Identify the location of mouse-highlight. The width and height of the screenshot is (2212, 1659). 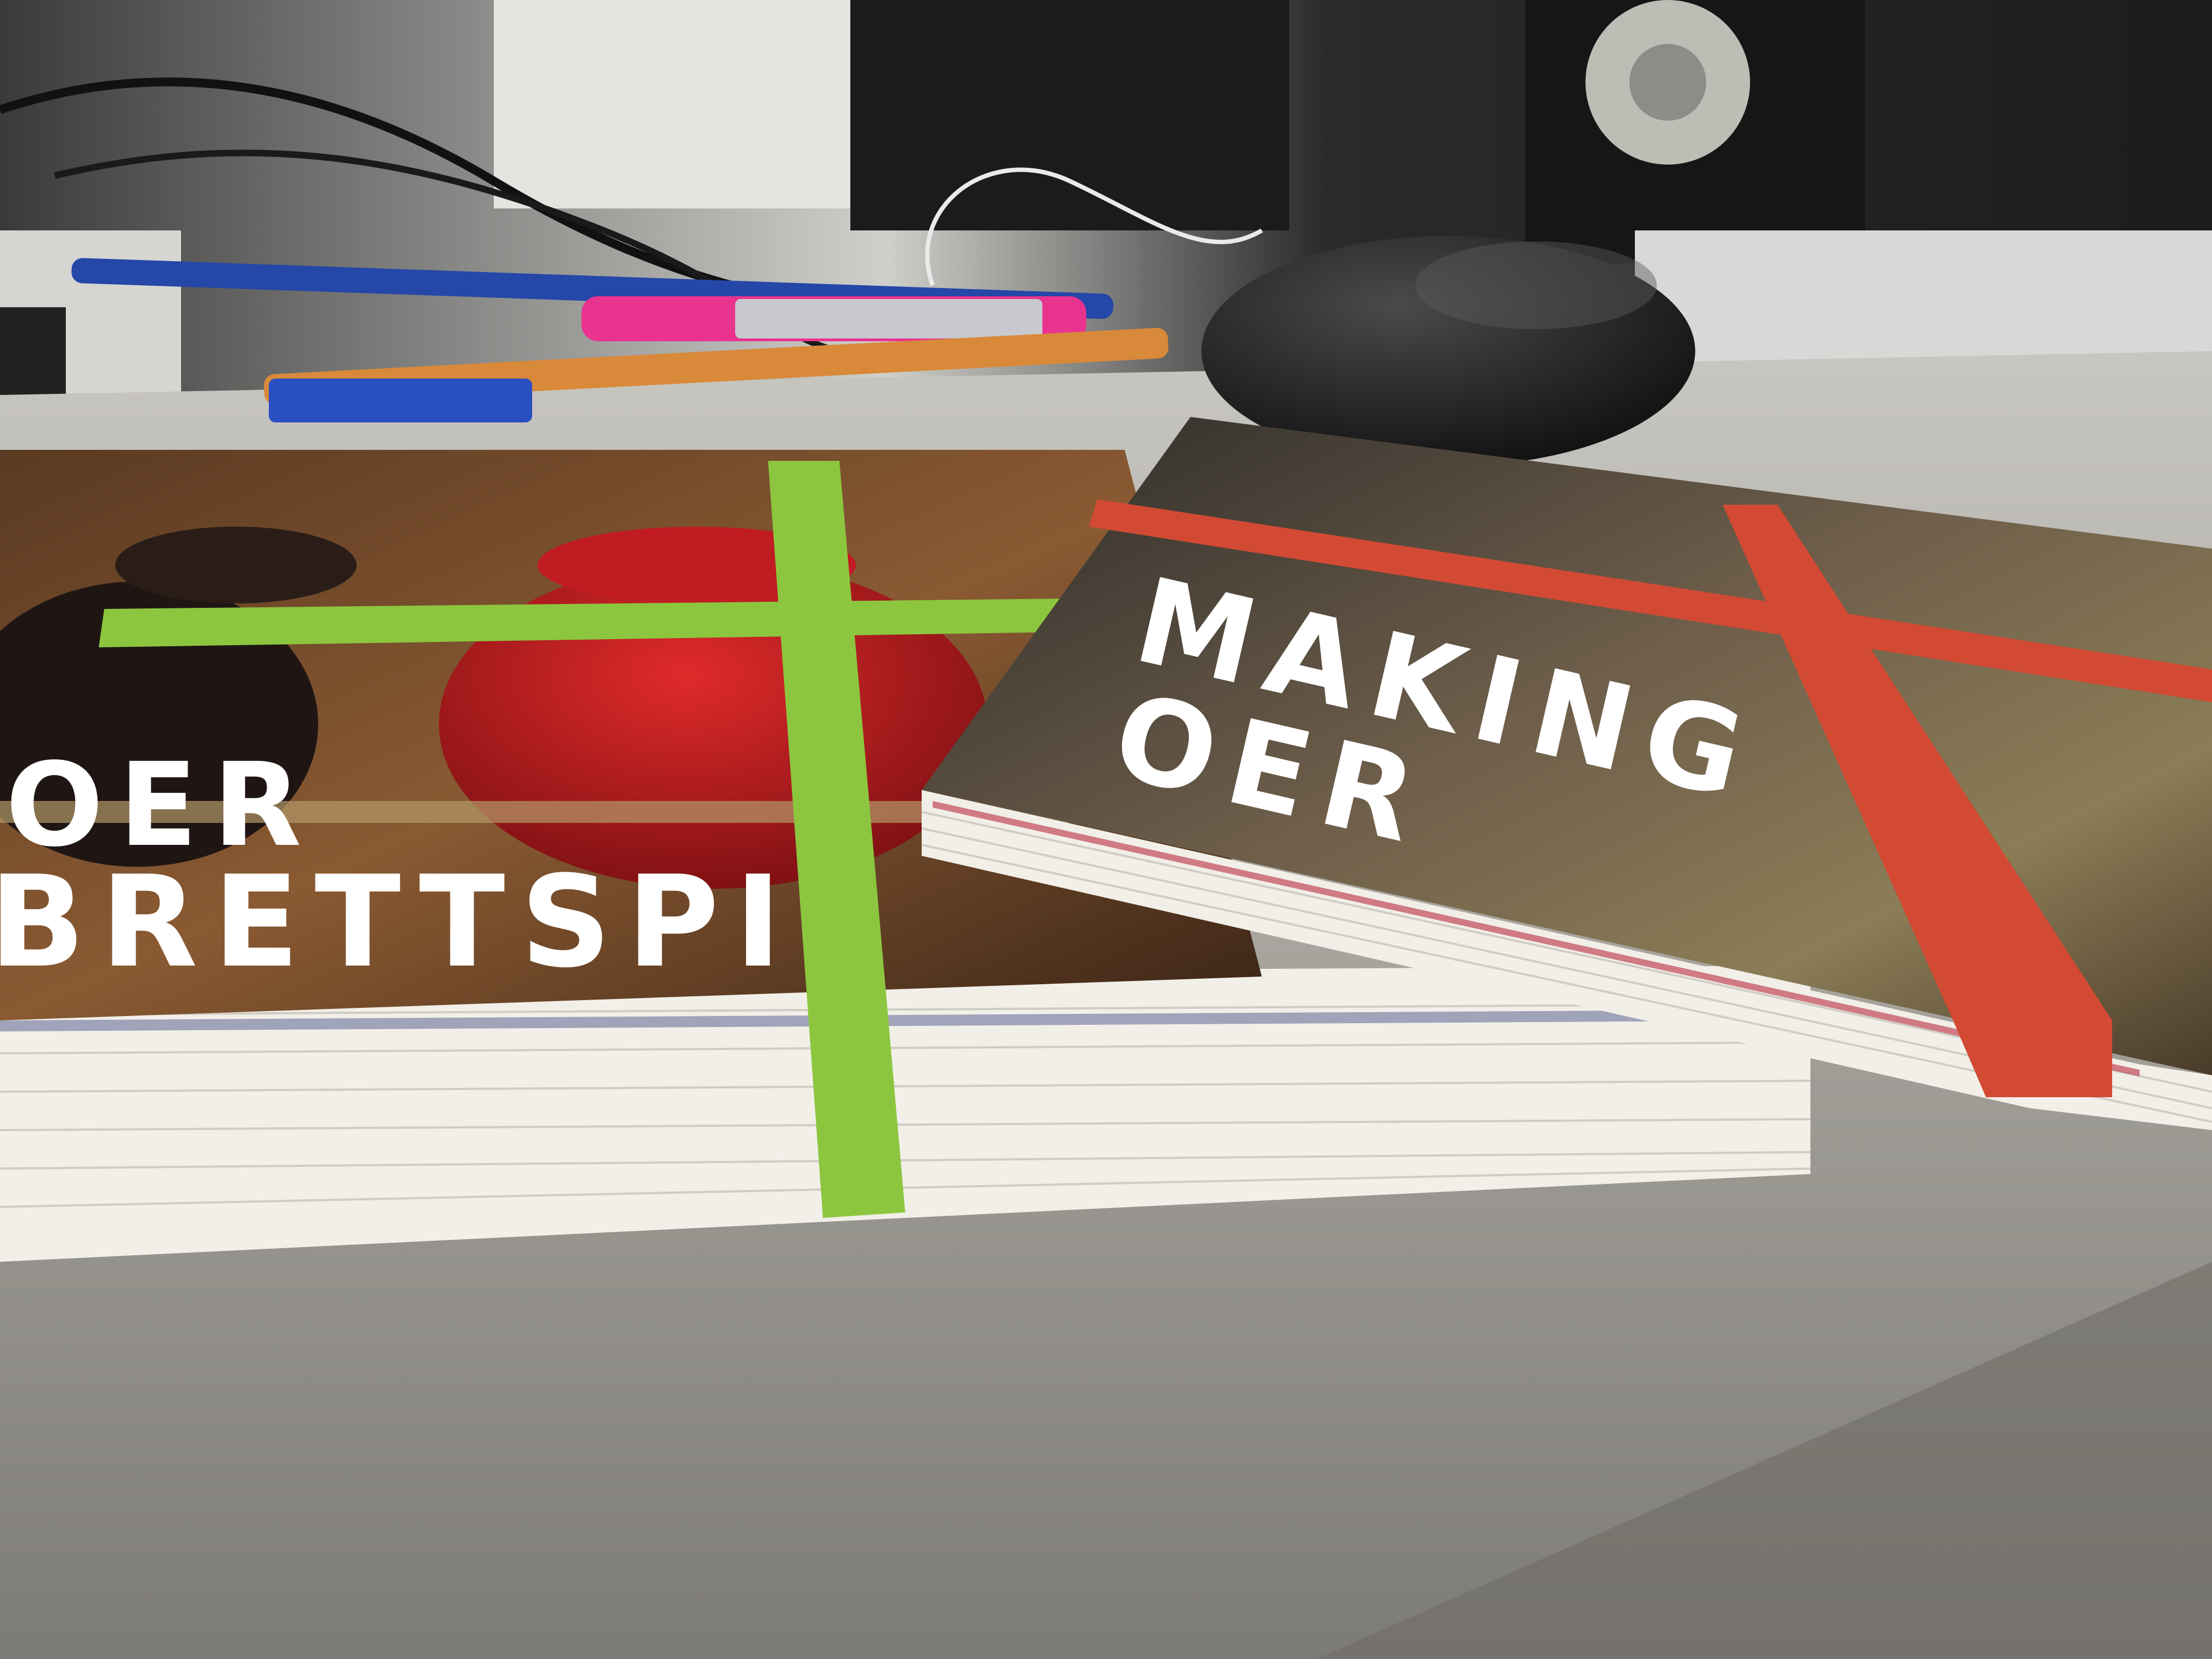
(1536, 285).